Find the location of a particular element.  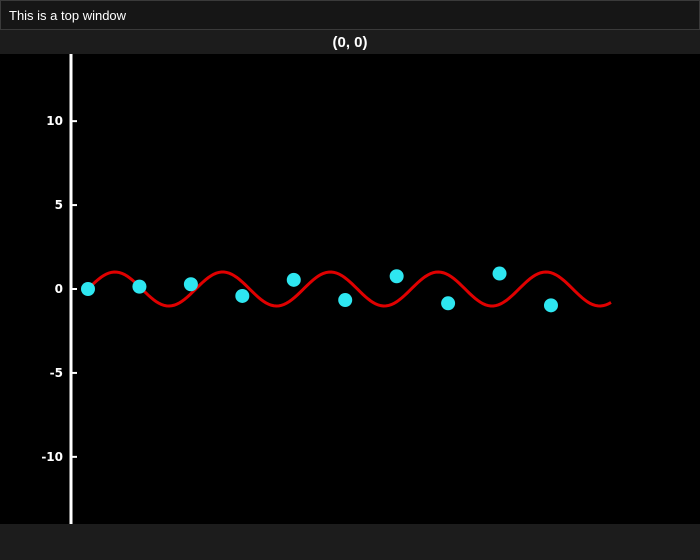

y-tick-label: -5 is located at coordinates (56, 373).